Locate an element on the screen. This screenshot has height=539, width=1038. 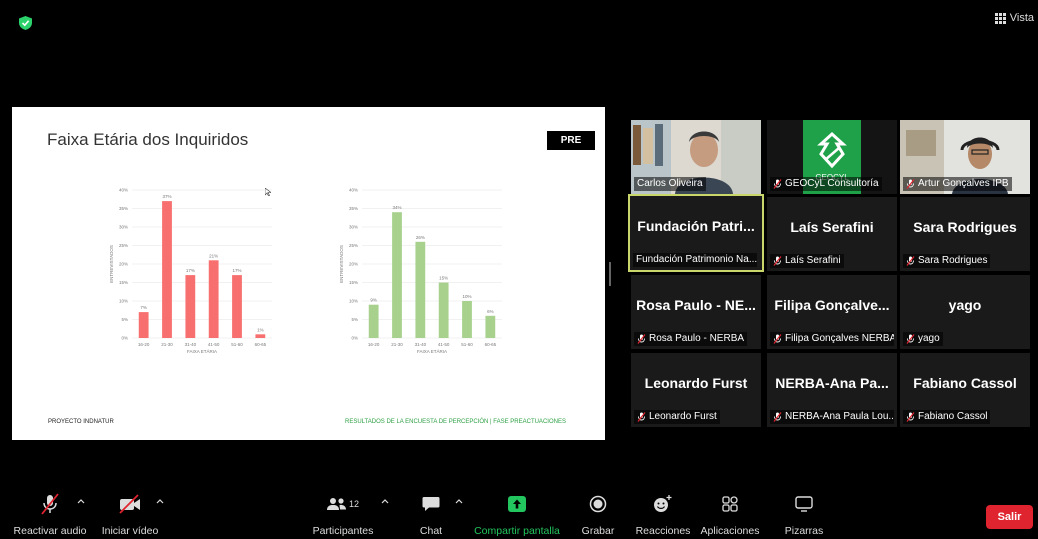
bar-value-label: 34% is located at coordinates (396, 207).